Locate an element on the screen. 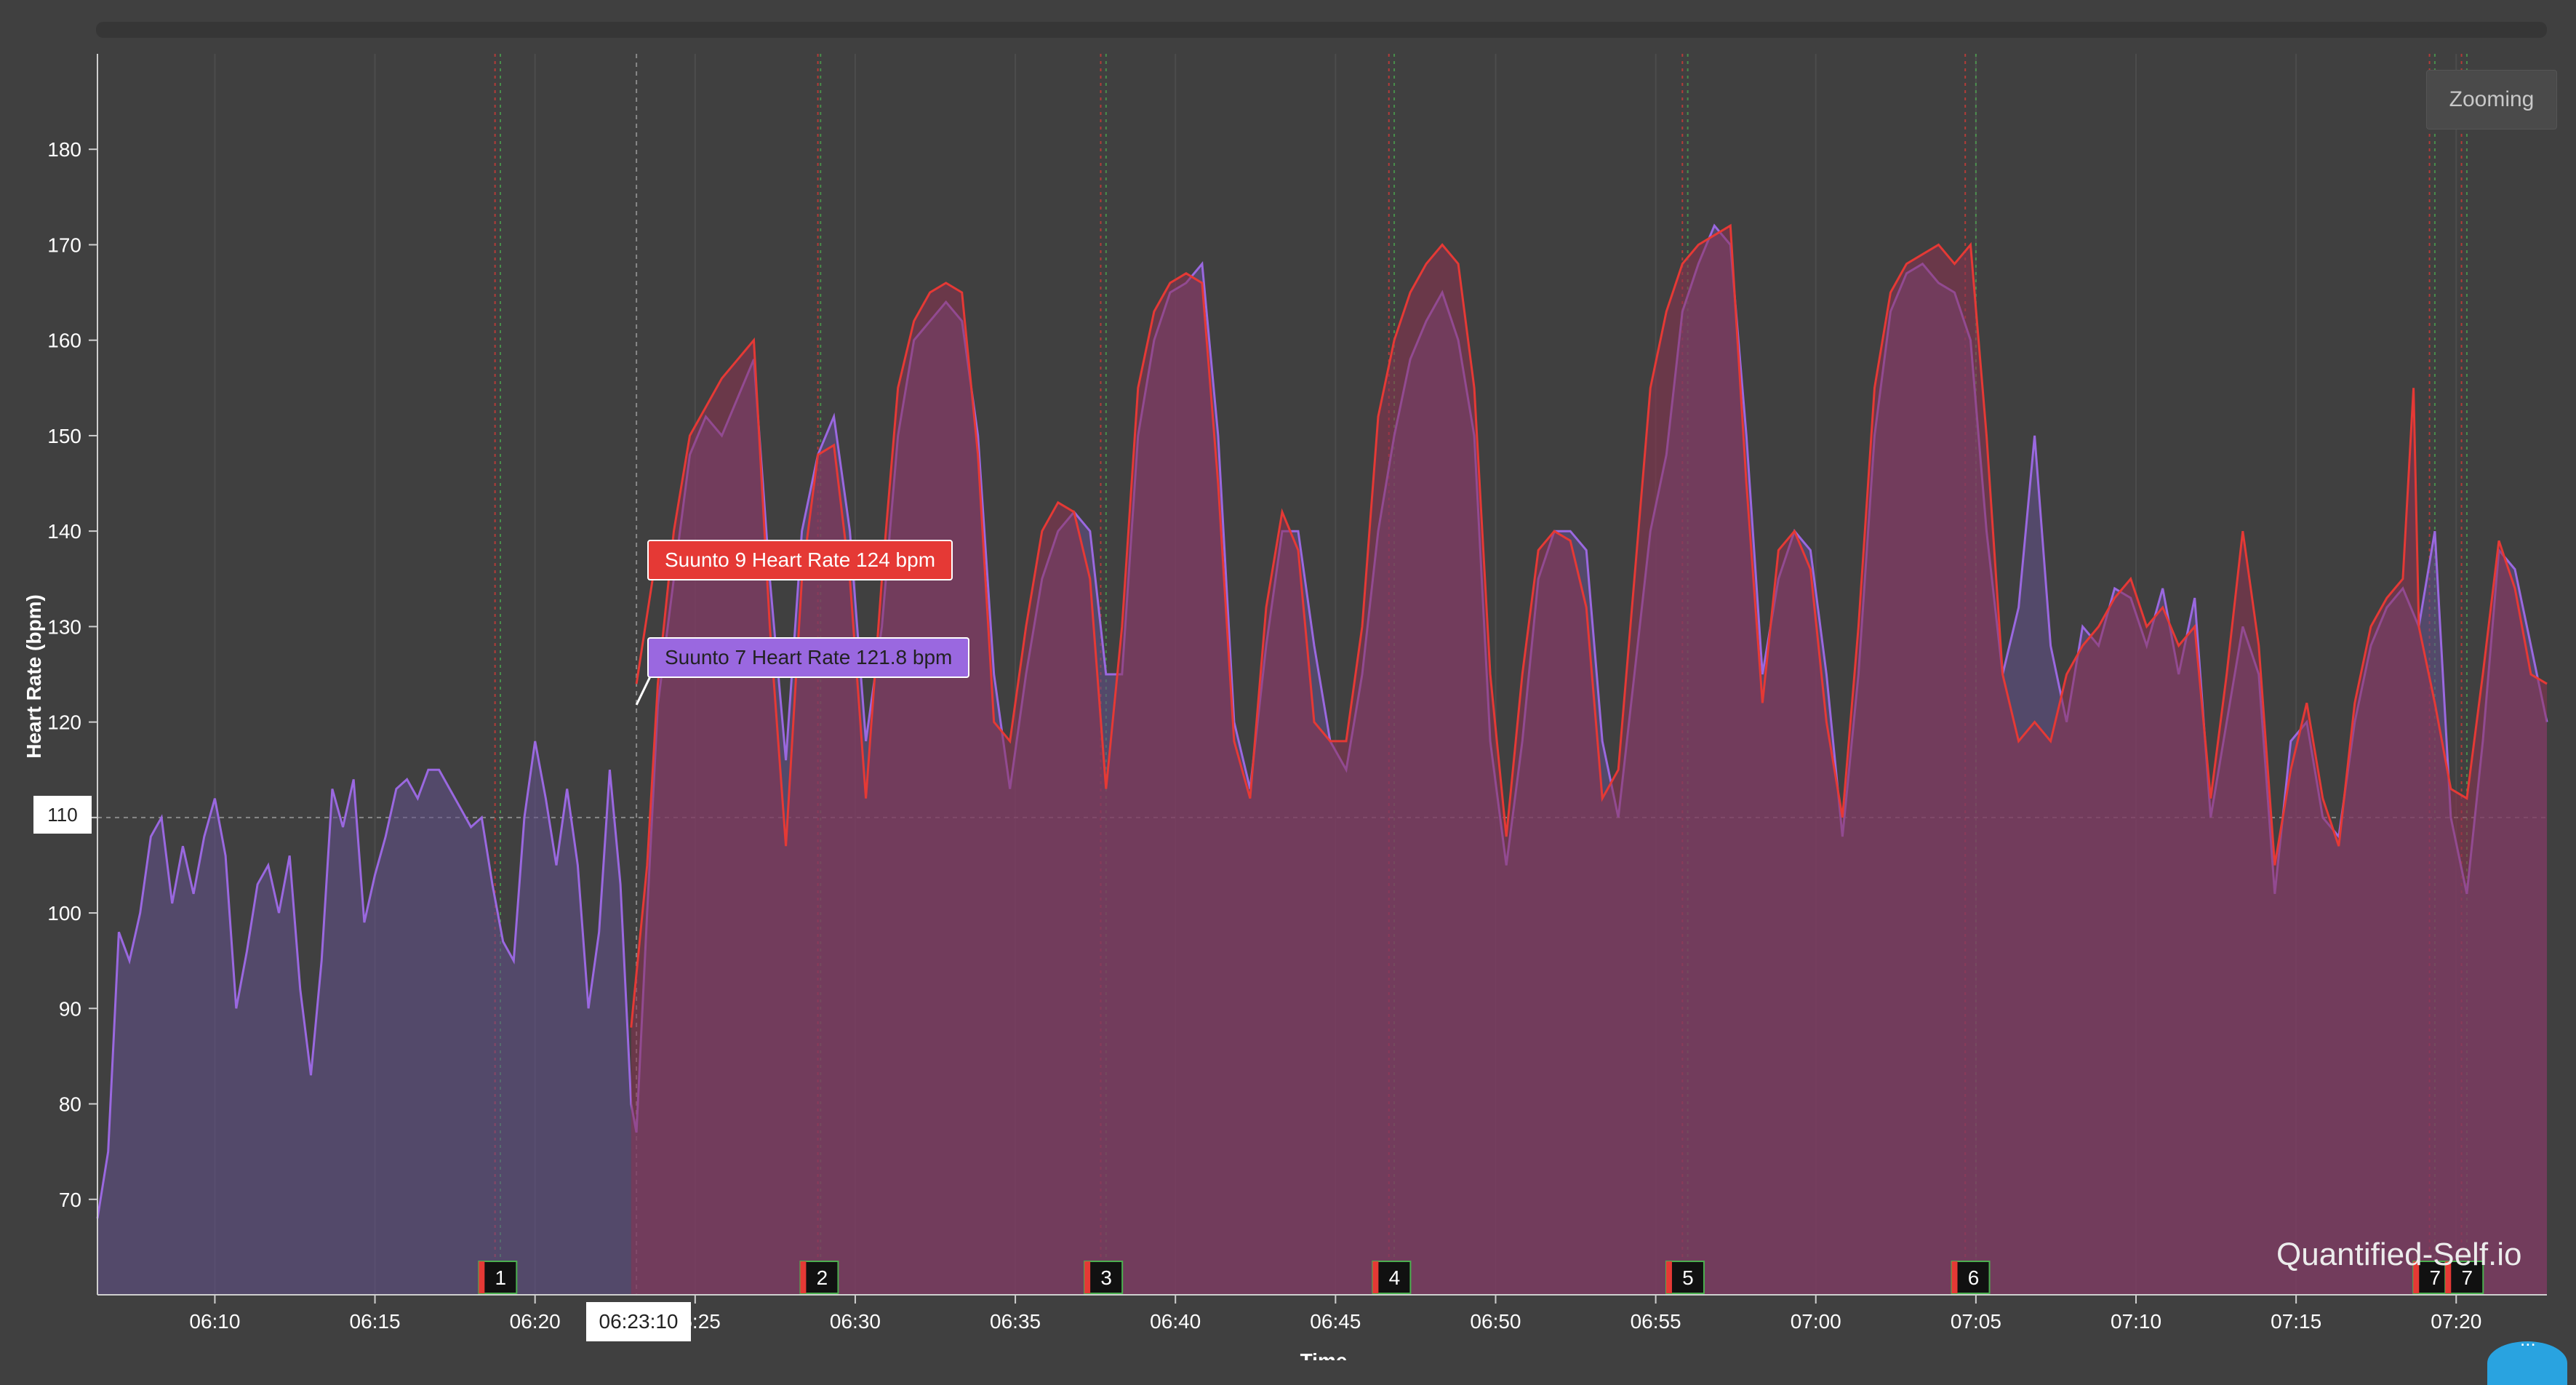  watermark-logo: Quantified-Self.io is located at coordinates (2399, 1254).